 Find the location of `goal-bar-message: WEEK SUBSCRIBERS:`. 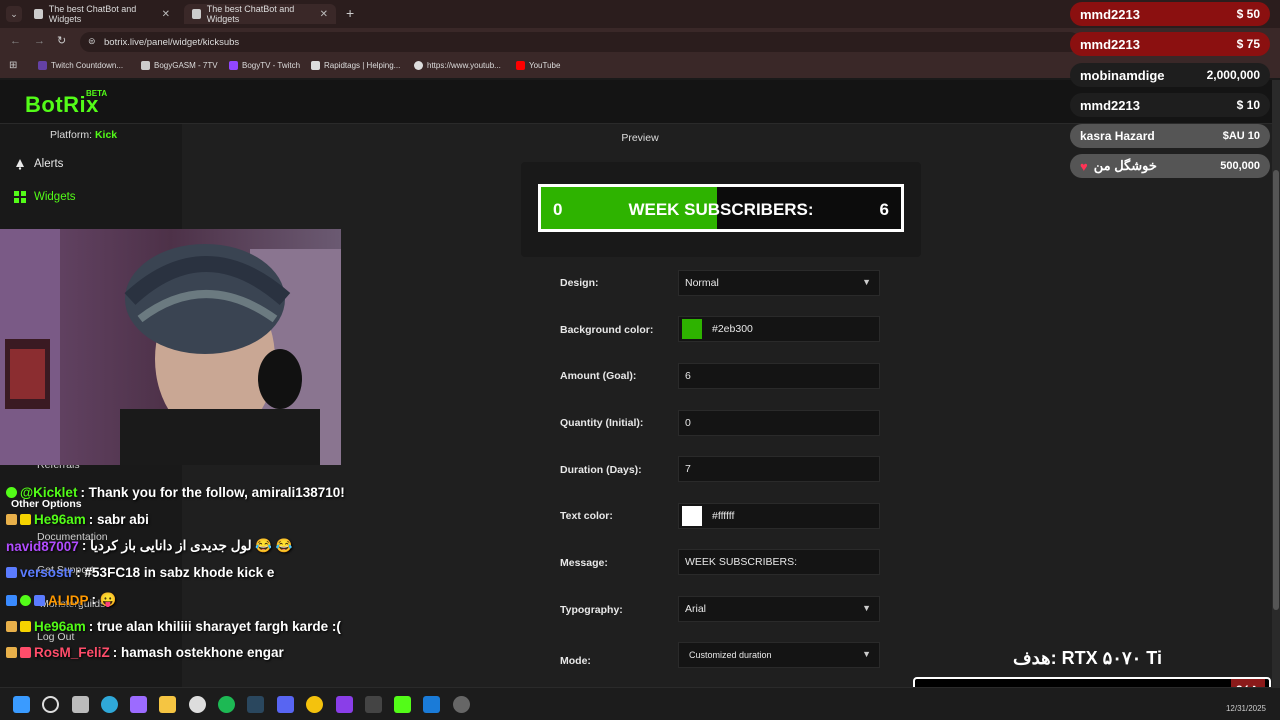

goal-bar-message: WEEK SUBSCRIBERS: is located at coordinates (721, 209).